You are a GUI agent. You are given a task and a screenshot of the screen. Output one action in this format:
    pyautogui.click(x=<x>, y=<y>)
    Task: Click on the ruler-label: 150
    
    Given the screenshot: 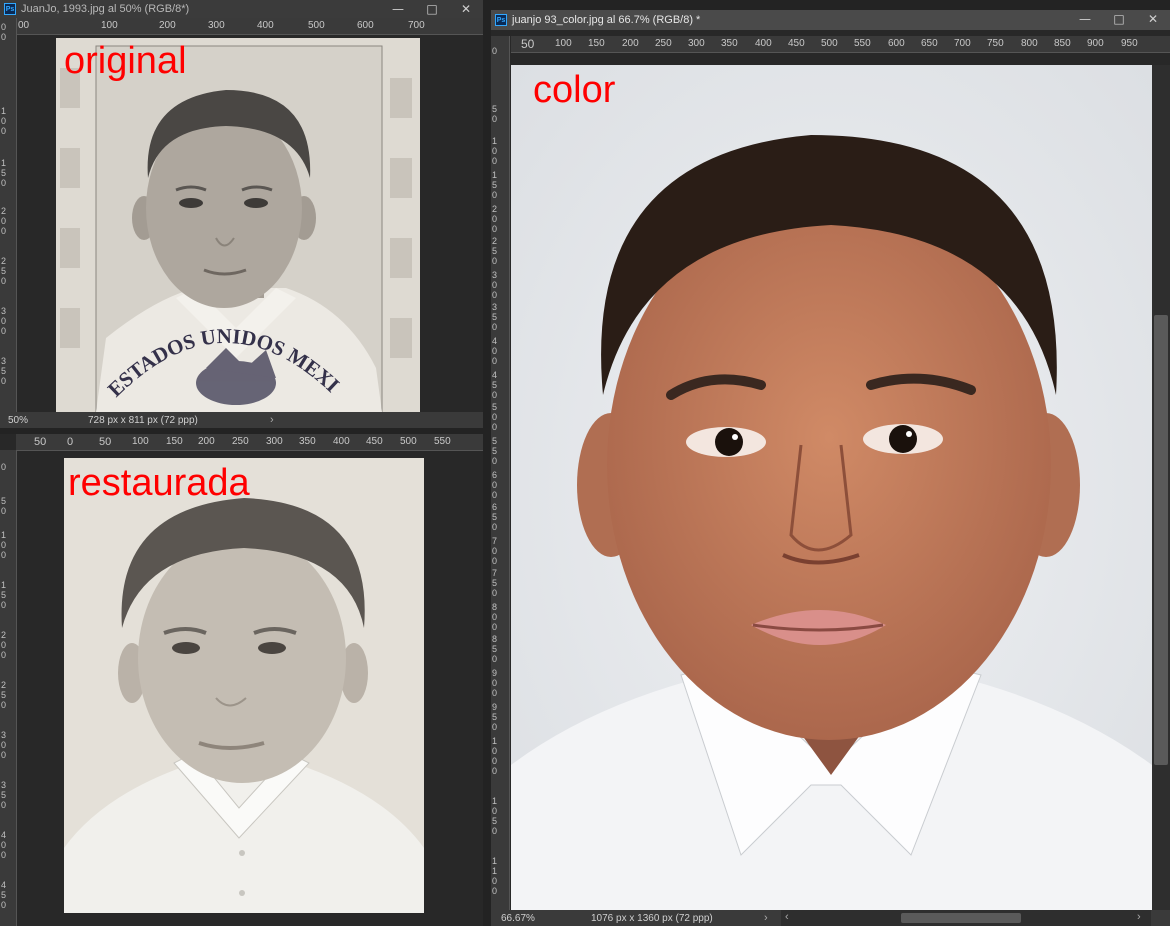 What is the action you would take?
    pyautogui.click(x=596, y=43)
    